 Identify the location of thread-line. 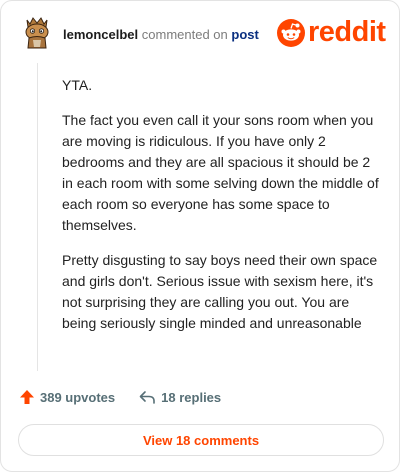
(37, 217).